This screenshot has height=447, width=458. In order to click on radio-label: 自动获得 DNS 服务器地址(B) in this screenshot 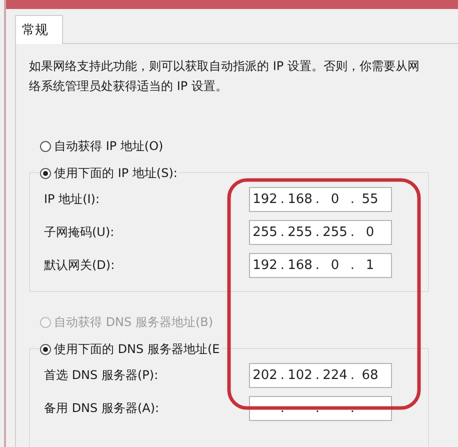, I will do `click(134, 322)`.